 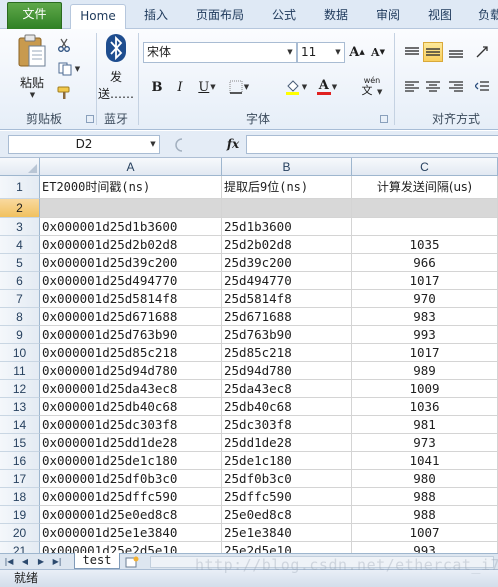 I want to click on copy-button: ▼, so click(x=69, y=69).